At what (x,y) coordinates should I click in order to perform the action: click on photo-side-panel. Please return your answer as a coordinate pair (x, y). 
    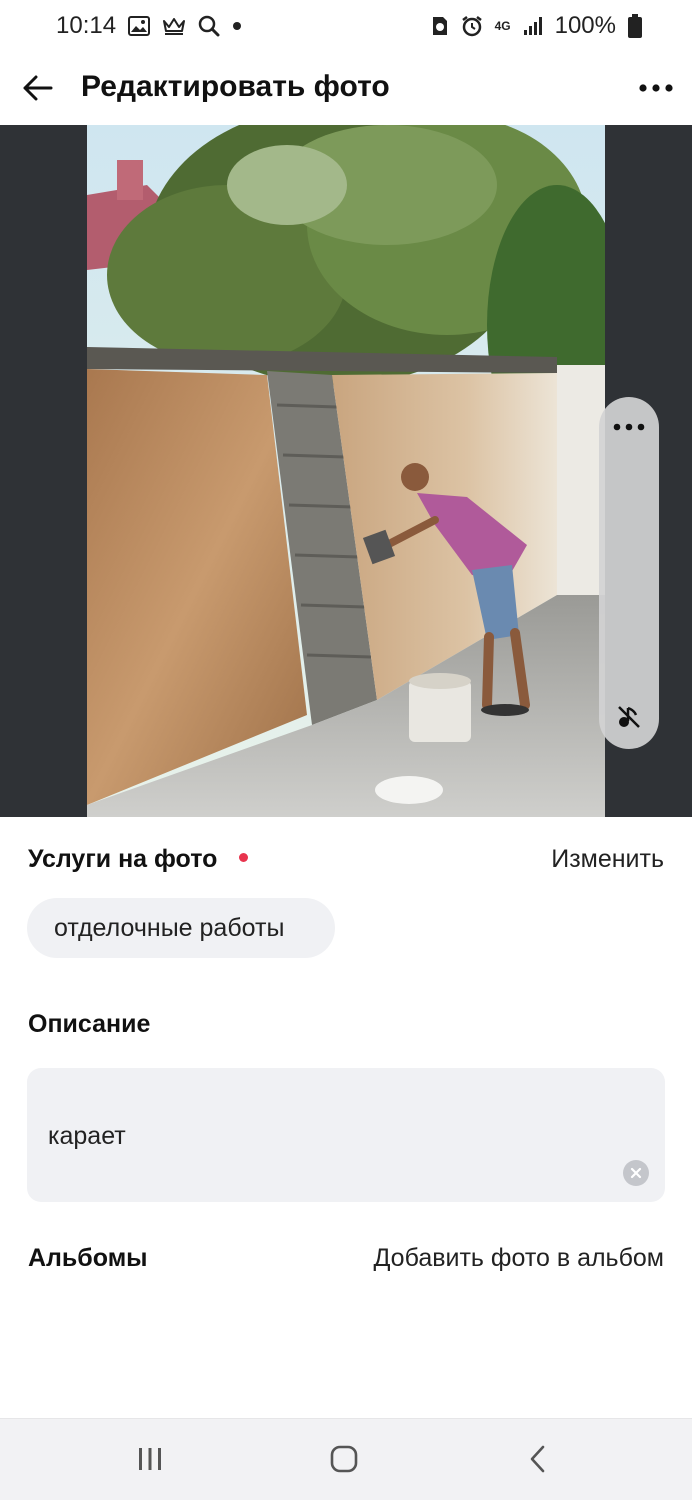
    Looking at the image, I should click on (629, 573).